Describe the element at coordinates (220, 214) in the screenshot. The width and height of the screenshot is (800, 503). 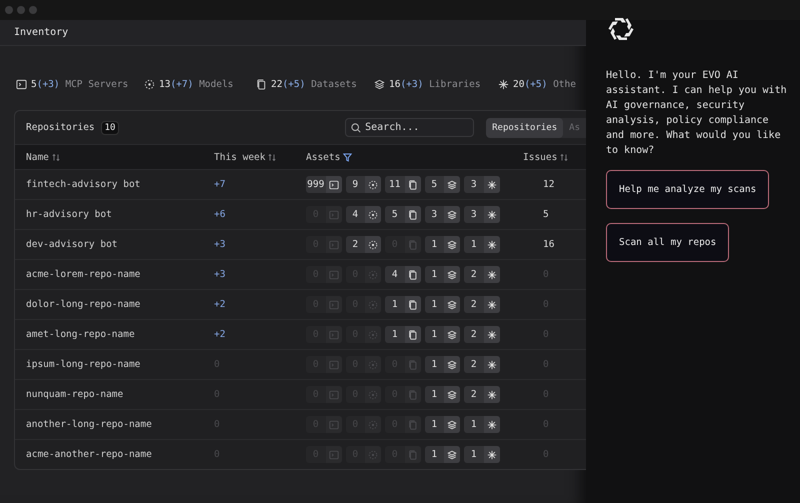
I see `week-change: +6` at that location.